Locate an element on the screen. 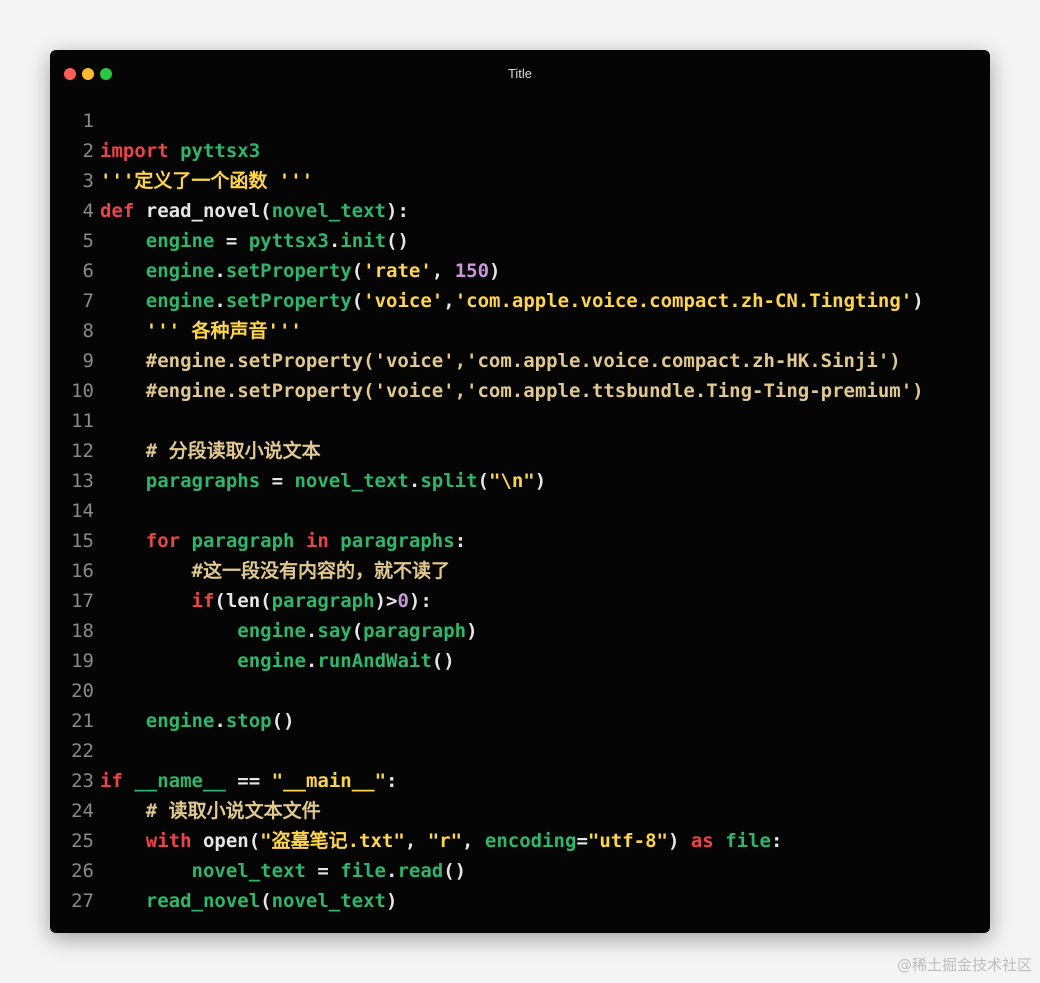  code-line: 18 engine.say(paragraph) is located at coordinates (520, 631).